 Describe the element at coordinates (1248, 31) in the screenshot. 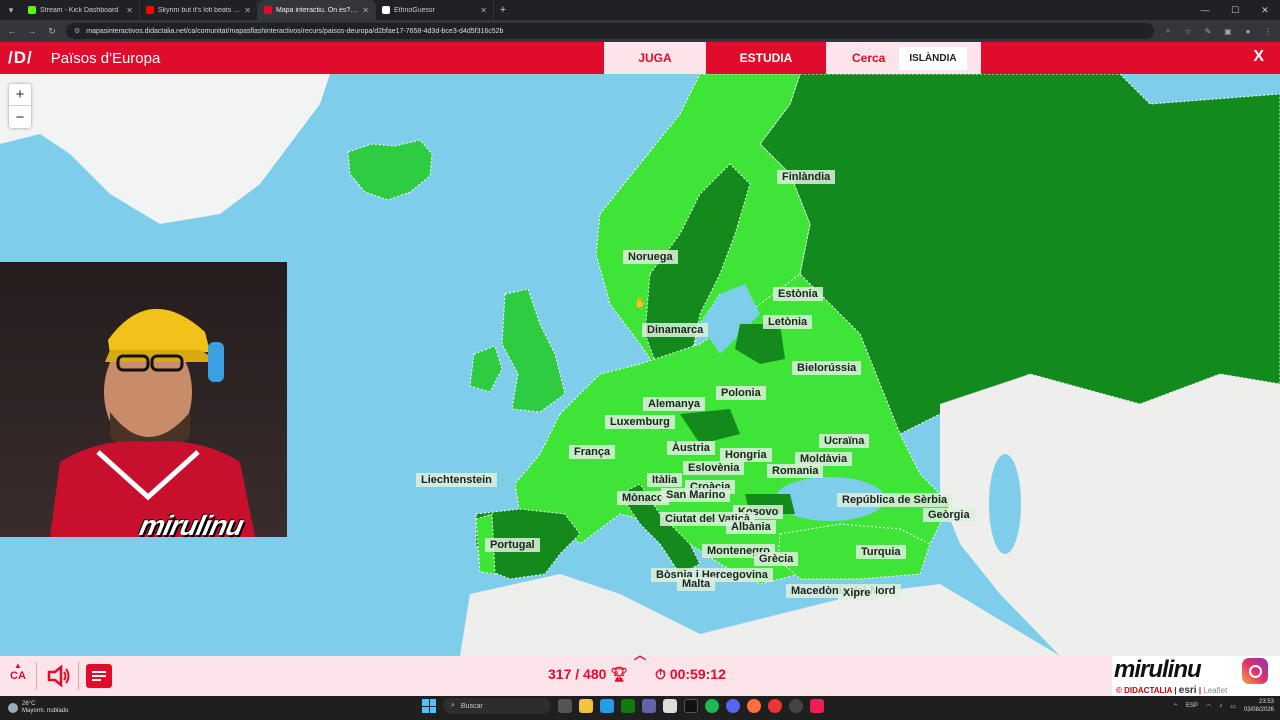

I see `profile-avatar-icon: ●` at that location.